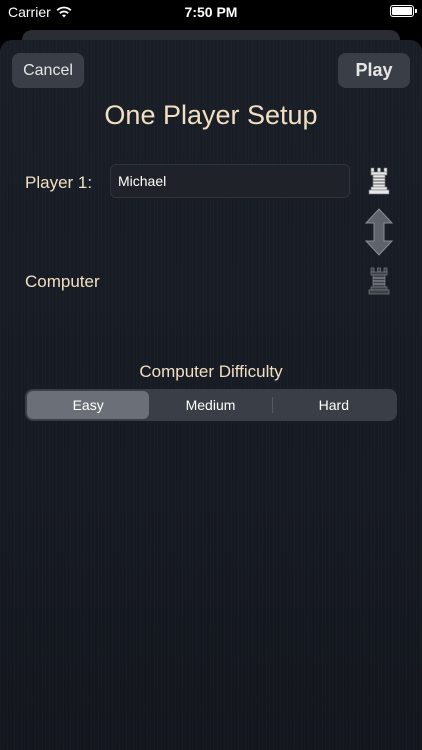 This screenshot has height=750, width=422. Describe the element at coordinates (374, 70) in the screenshot. I see `play-button: Play` at that location.